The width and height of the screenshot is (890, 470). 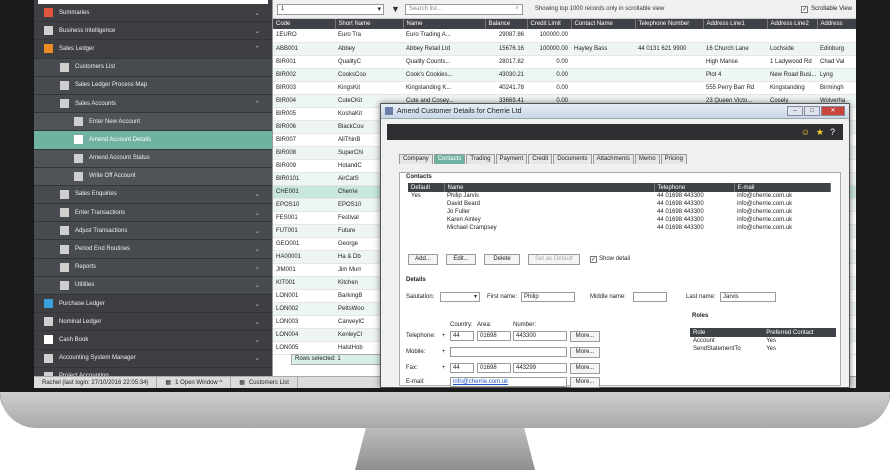 What do you see at coordinates (494, 336) in the screenshot?
I see `telephone-area-field: 01698` at bounding box center [494, 336].